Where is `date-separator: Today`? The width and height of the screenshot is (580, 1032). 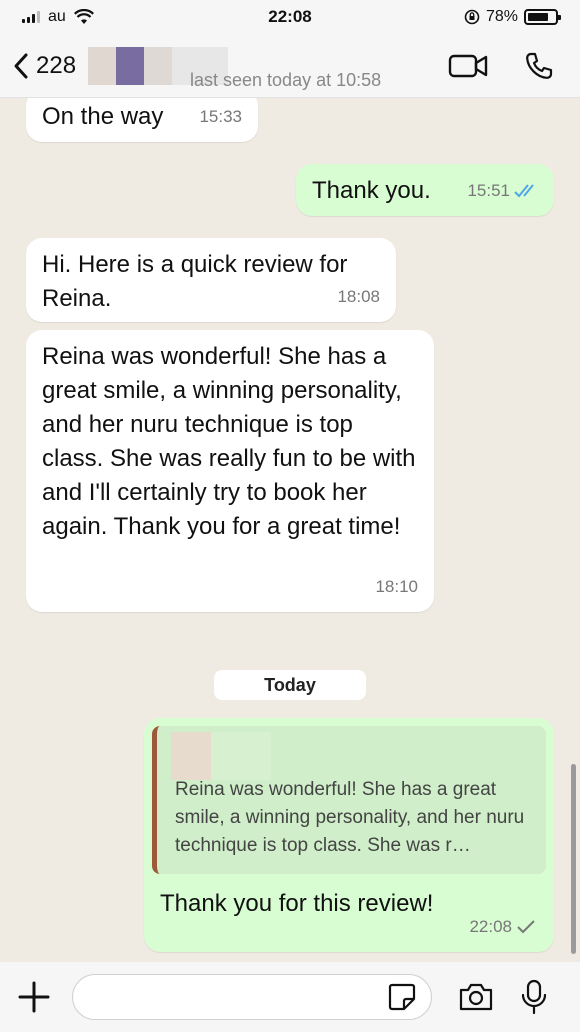 date-separator: Today is located at coordinates (290, 685).